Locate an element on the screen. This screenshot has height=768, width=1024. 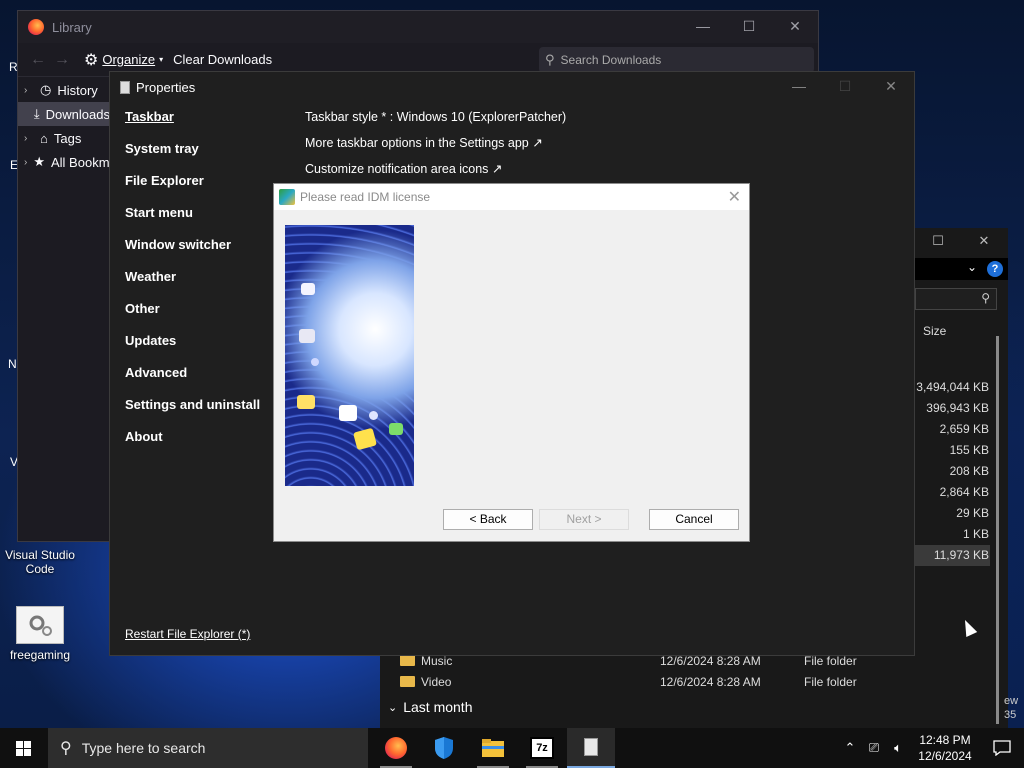
nav-file-explorer: File Explorer is located at coordinates (192, 188).